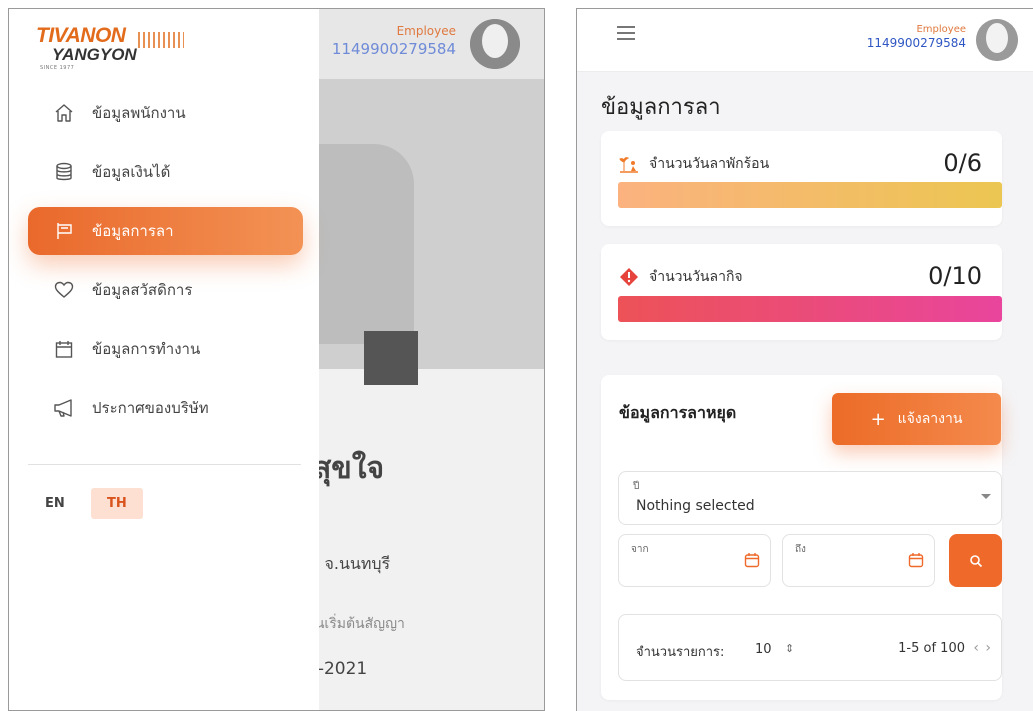 Image resolution: width=1033 pixels, height=711 pixels. What do you see at coordinates (64, 172) in the screenshot?
I see `database-icon` at bounding box center [64, 172].